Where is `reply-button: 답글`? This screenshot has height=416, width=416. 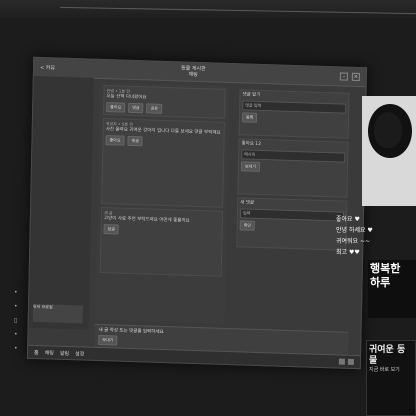 reply-button: 답글 is located at coordinates (111, 229).